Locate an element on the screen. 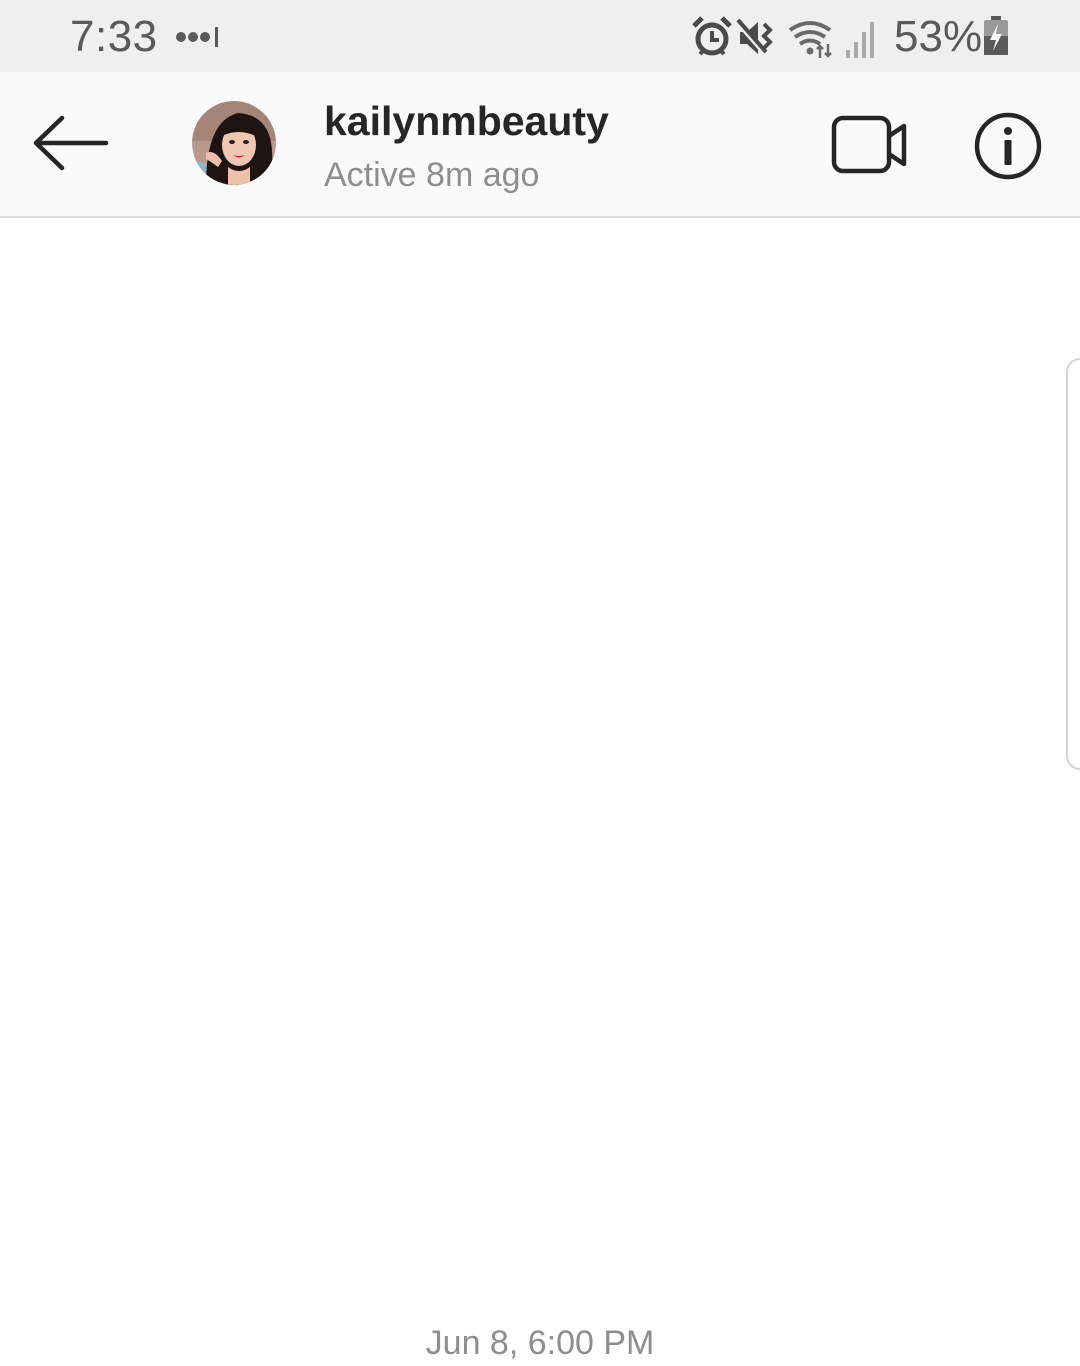  battery-charging-icon is located at coordinates (996, 35).